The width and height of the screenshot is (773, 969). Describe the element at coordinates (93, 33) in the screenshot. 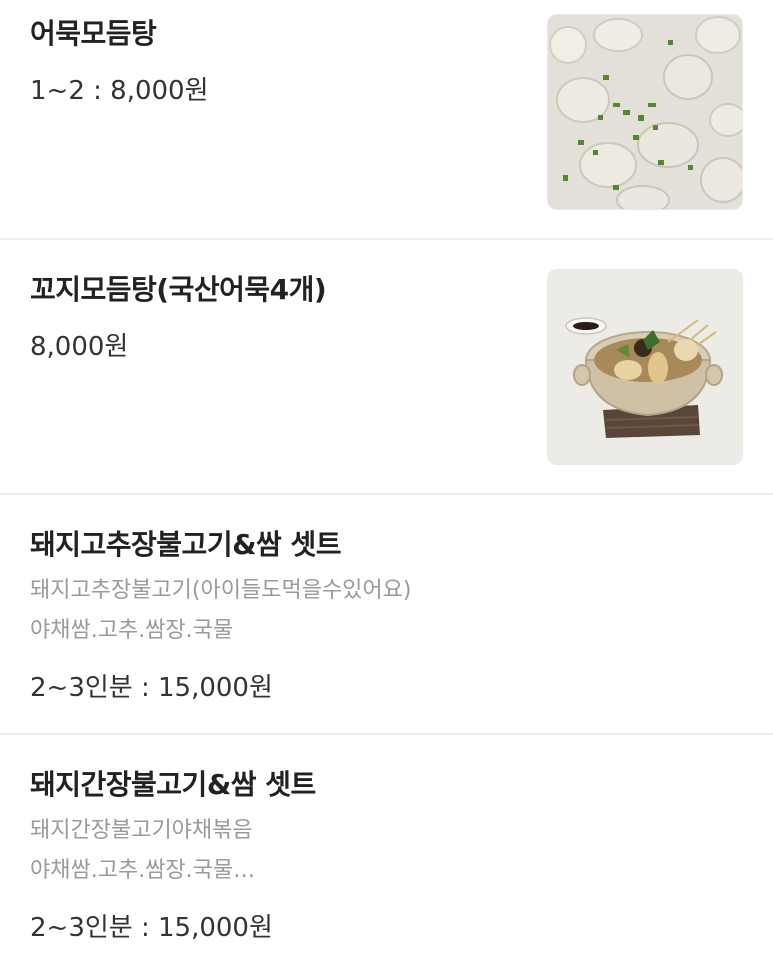

I see `menu-item-name: 어묵모듬탕` at that location.